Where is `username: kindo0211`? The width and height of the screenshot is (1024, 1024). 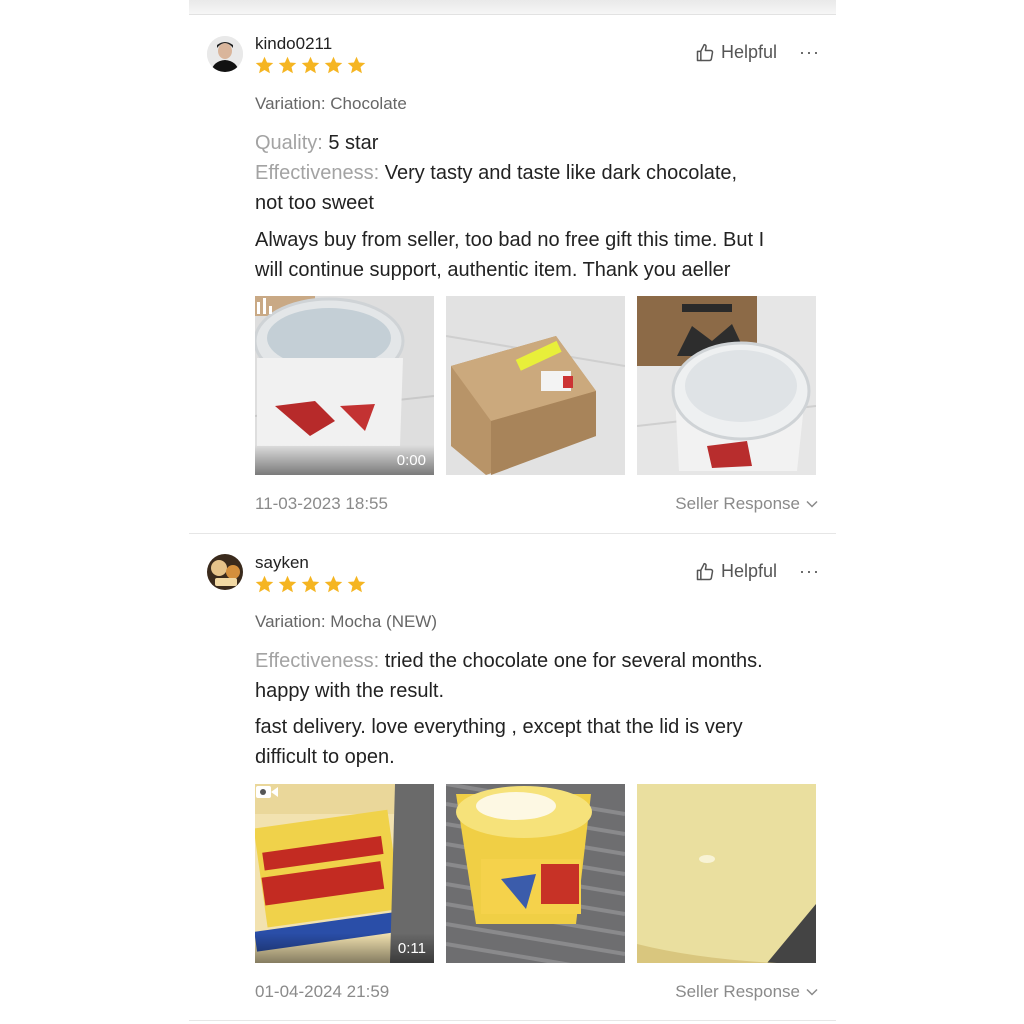 username: kindo0211 is located at coordinates (294, 43).